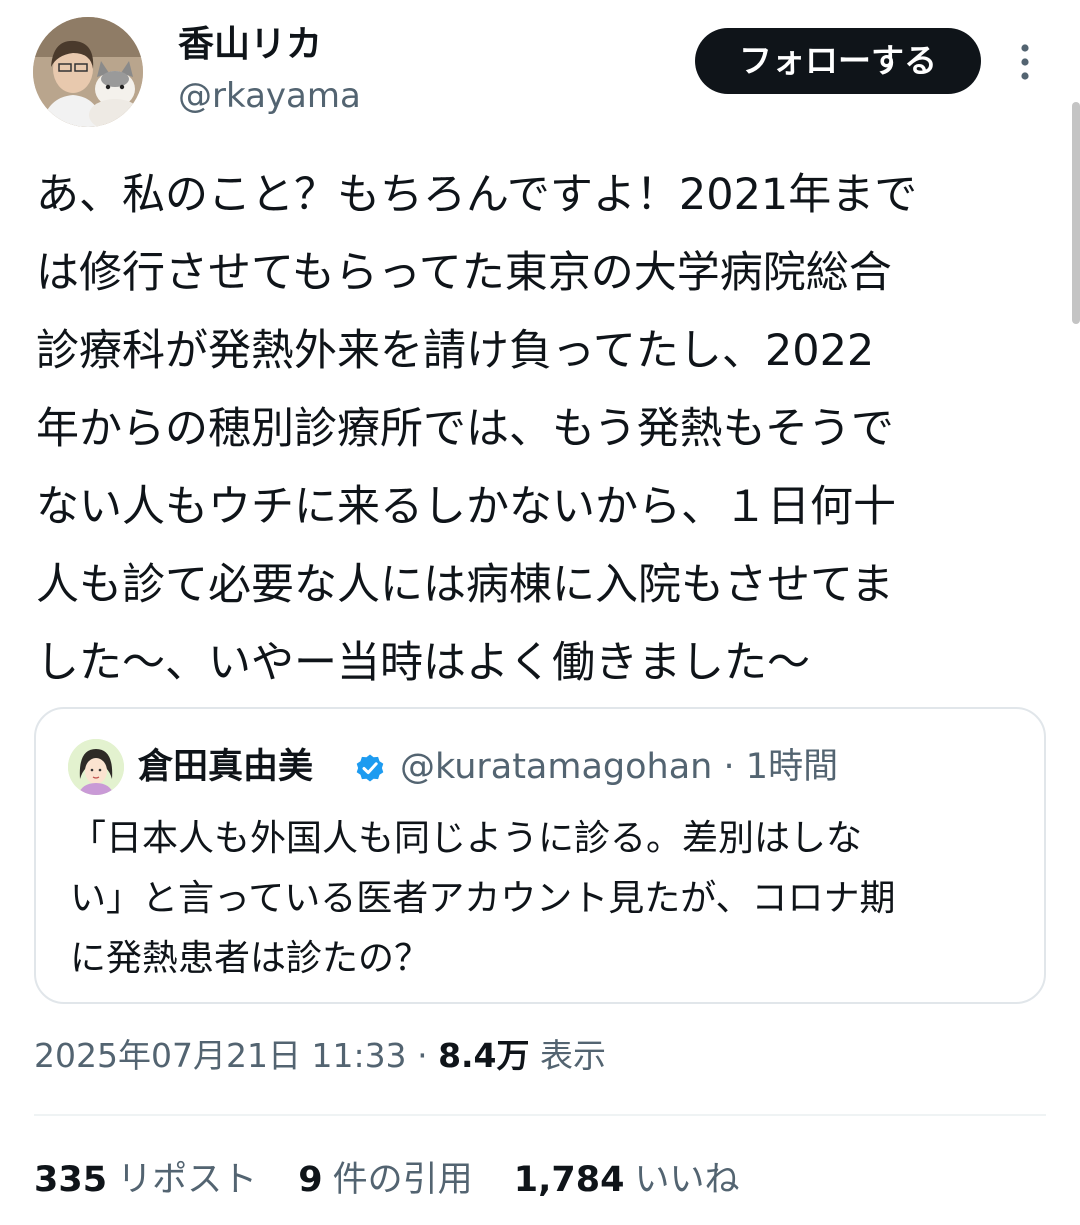 The height and width of the screenshot is (1225, 1080). Describe the element at coordinates (569, 1180) in the screenshot. I see `likes-count: 1,784` at that location.